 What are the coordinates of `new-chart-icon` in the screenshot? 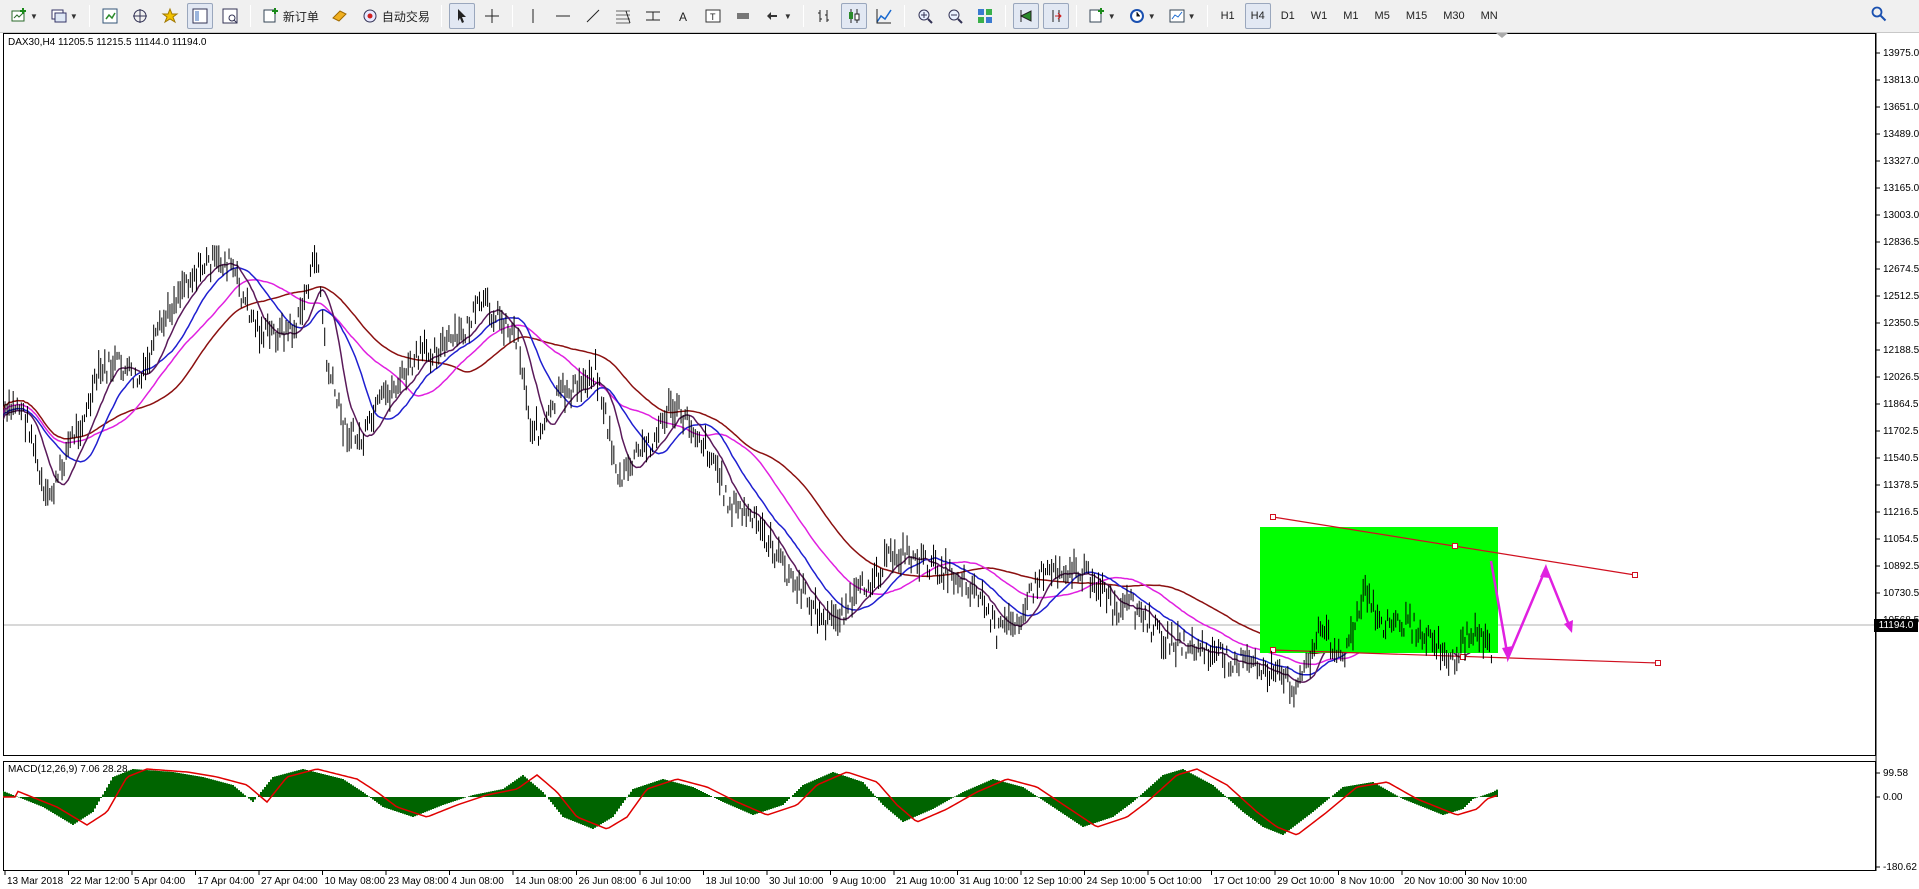 It's located at (18, 15).